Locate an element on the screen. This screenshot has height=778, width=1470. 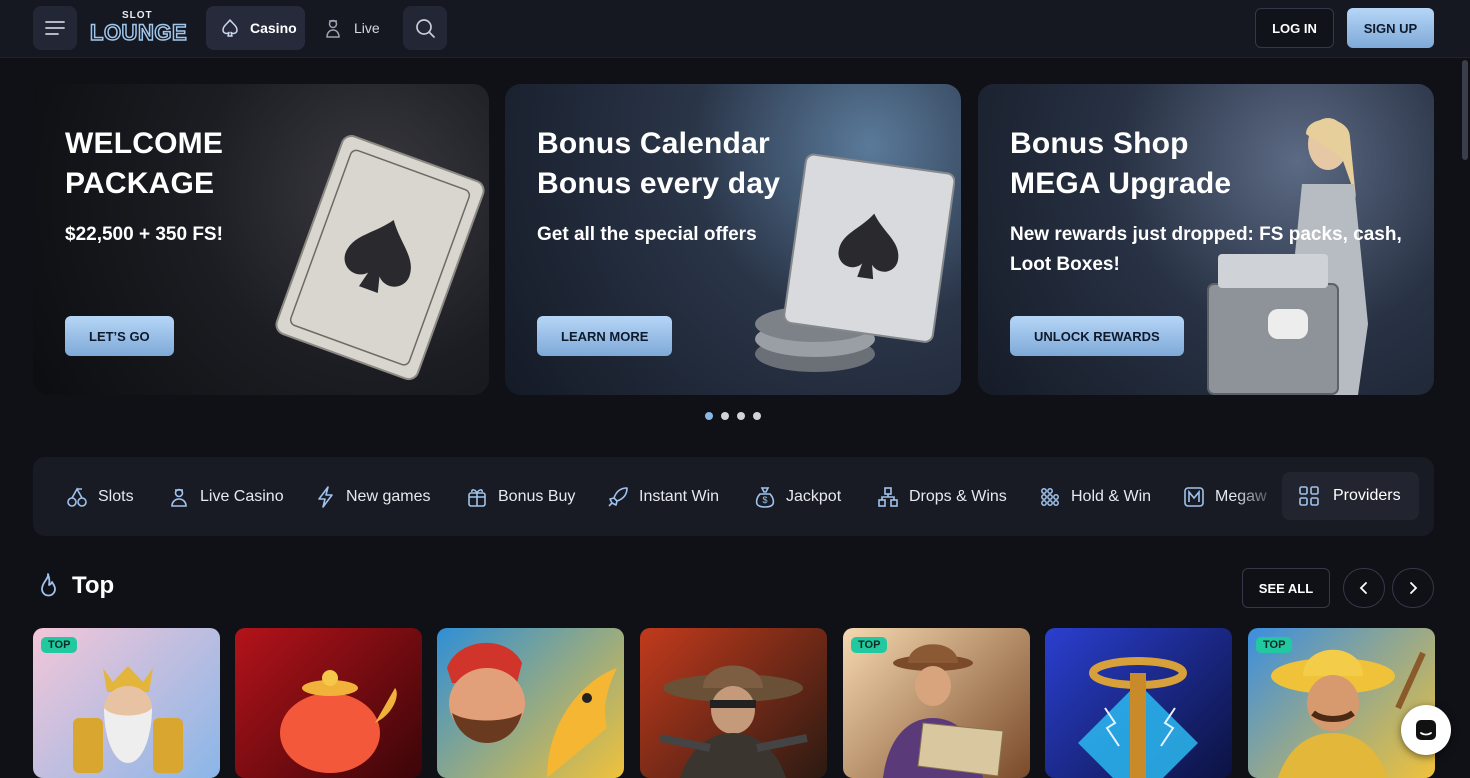
banner-title-line2: PACKAGE is located at coordinates (140, 183).